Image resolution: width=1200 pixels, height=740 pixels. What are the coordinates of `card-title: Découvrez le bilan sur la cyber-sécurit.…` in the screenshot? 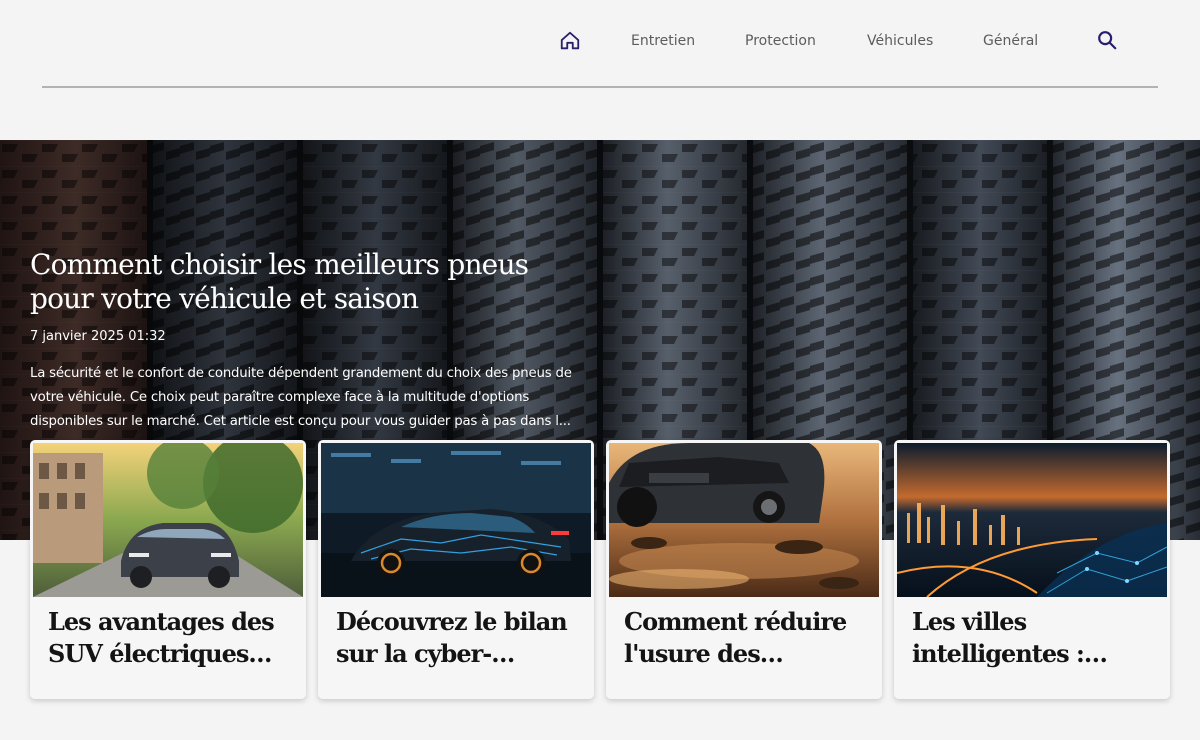 It's located at (456, 638).